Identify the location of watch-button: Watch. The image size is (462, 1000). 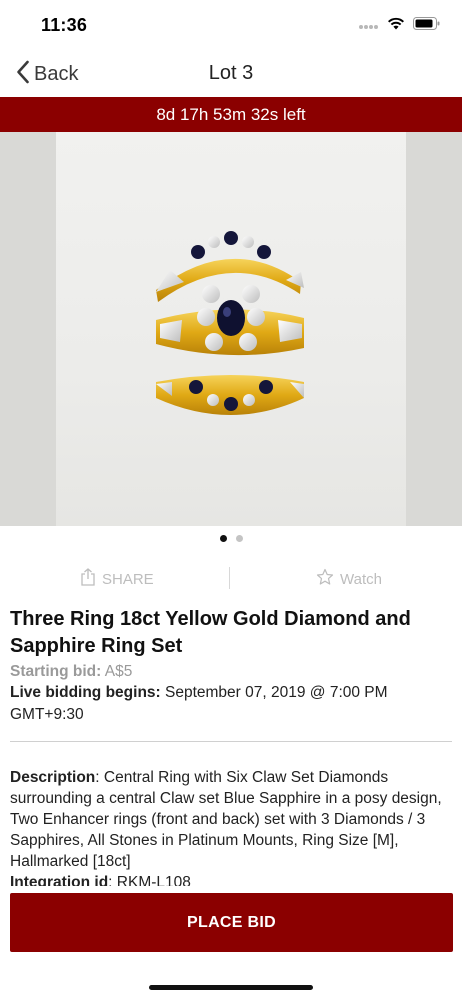
(349, 579).